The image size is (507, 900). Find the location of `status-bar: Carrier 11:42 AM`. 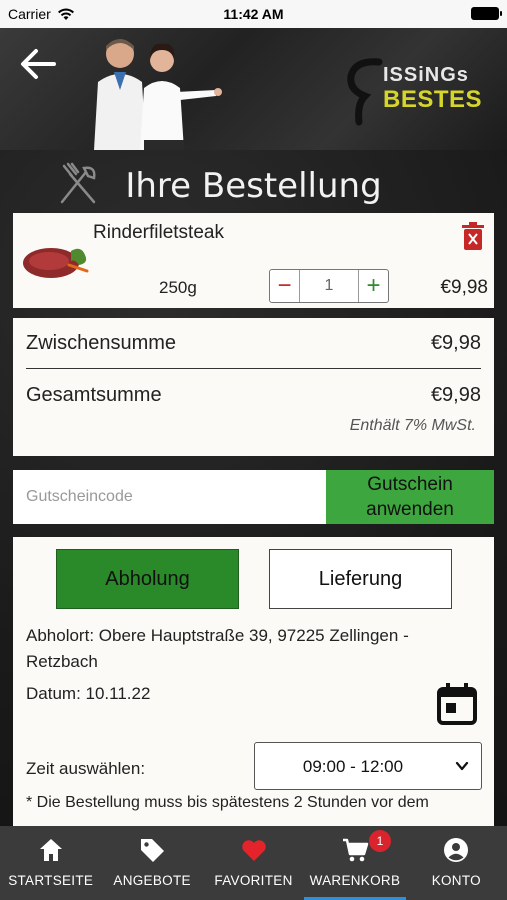

status-bar: Carrier 11:42 AM is located at coordinates (253, 14).